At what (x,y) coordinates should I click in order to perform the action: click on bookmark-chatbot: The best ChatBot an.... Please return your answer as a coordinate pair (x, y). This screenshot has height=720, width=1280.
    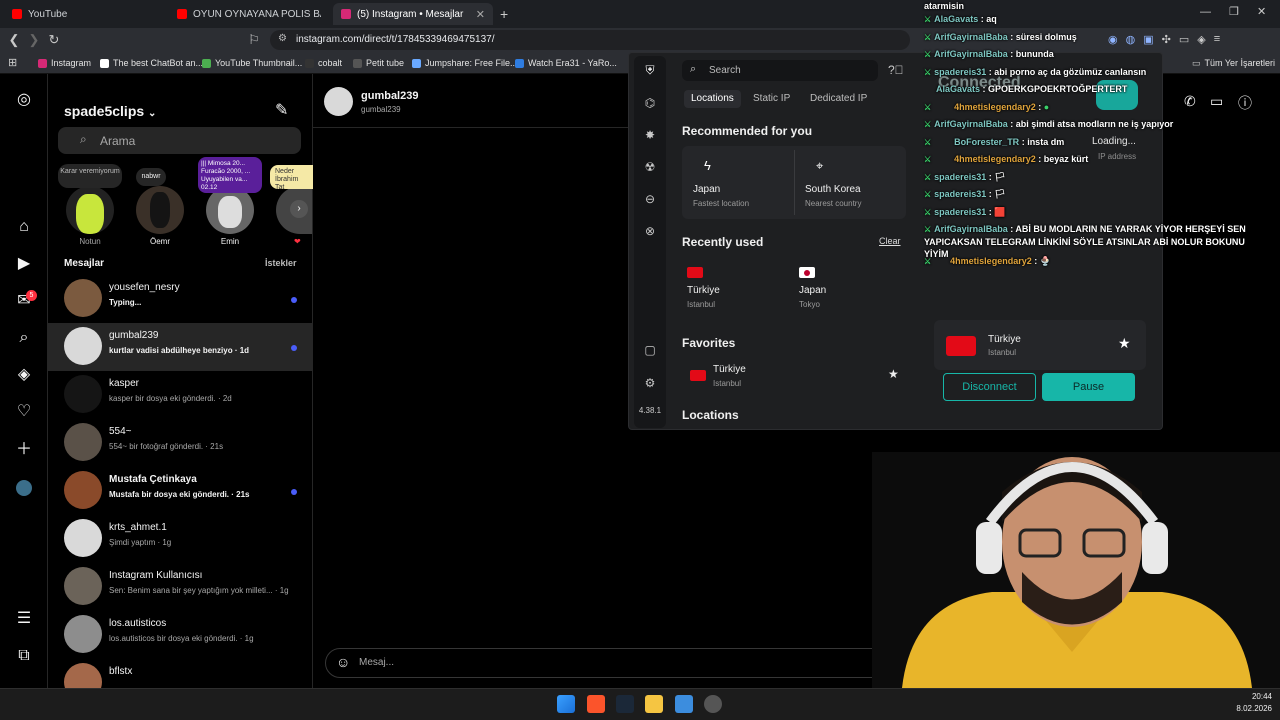
    Looking at the image, I should click on (151, 63).